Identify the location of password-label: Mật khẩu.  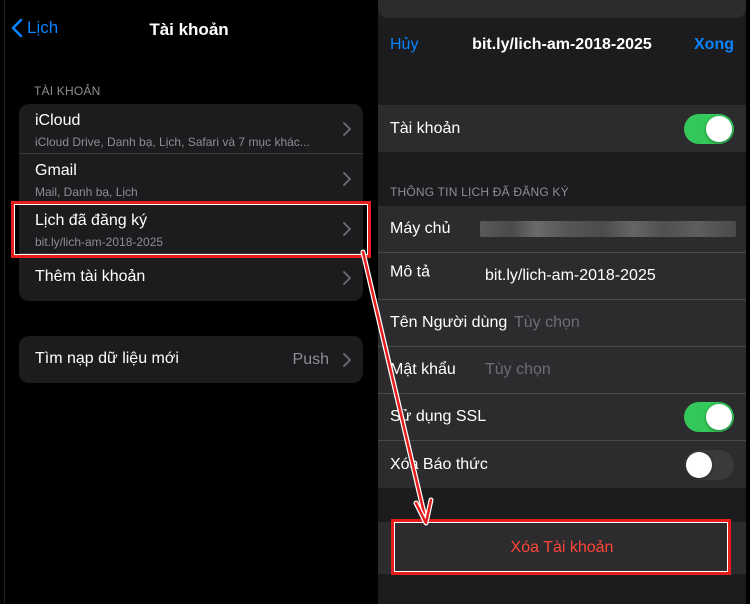
(423, 369).